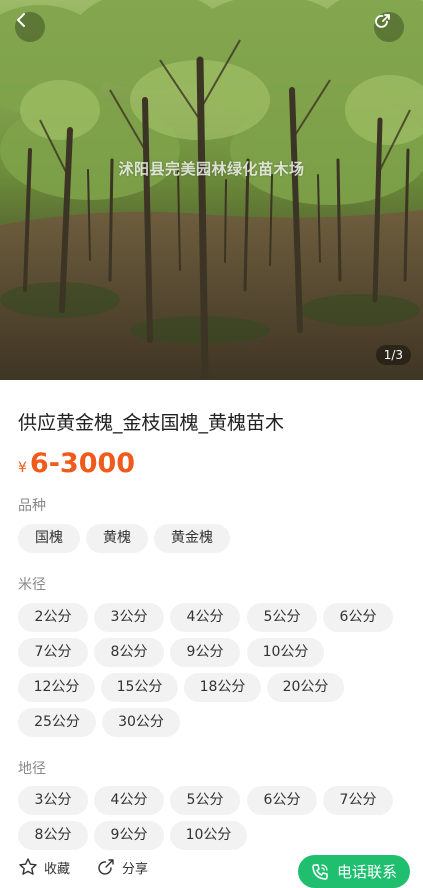 This screenshot has width=423, height=888. I want to click on ground-diameter-option: 7公分, so click(358, 800).